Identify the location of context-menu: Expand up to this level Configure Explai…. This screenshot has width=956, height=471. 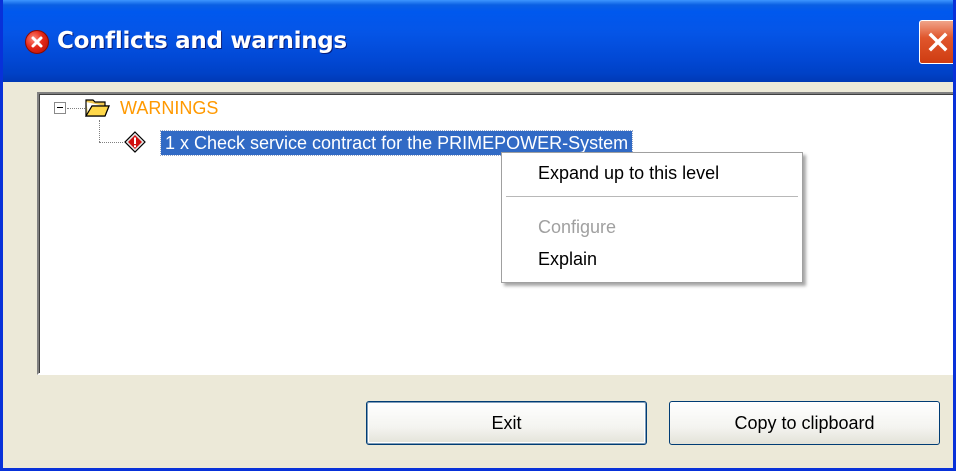
(652, 217).